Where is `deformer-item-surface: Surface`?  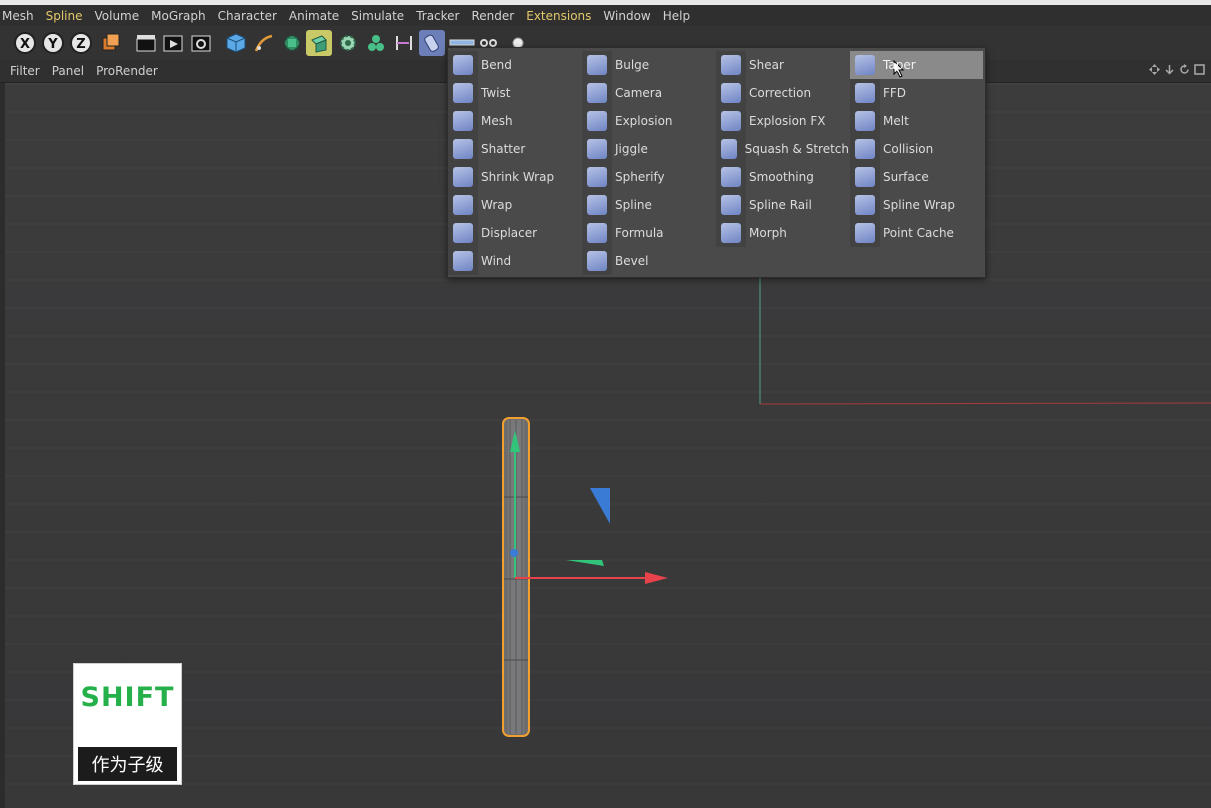 deformer-item-surface: Surface is located at coordinates (916, 177).